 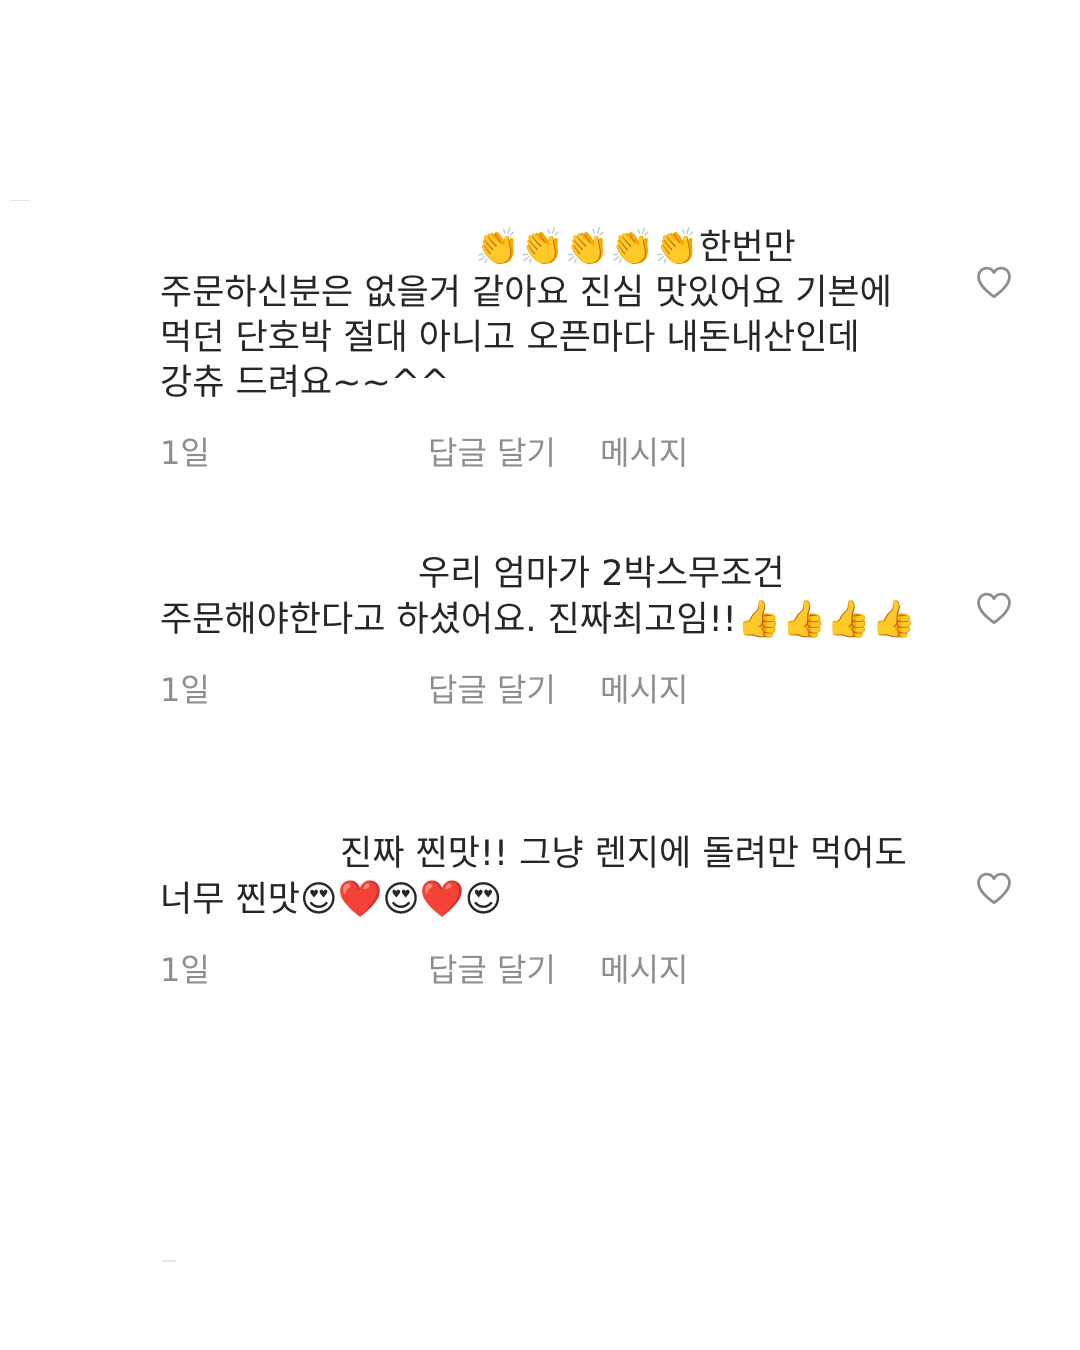 What do you see at coordinates (826, 619) in the screenshot?
I see `thumbs-up-icon: 👍👍👍👍` at bounding box center [826, 619].